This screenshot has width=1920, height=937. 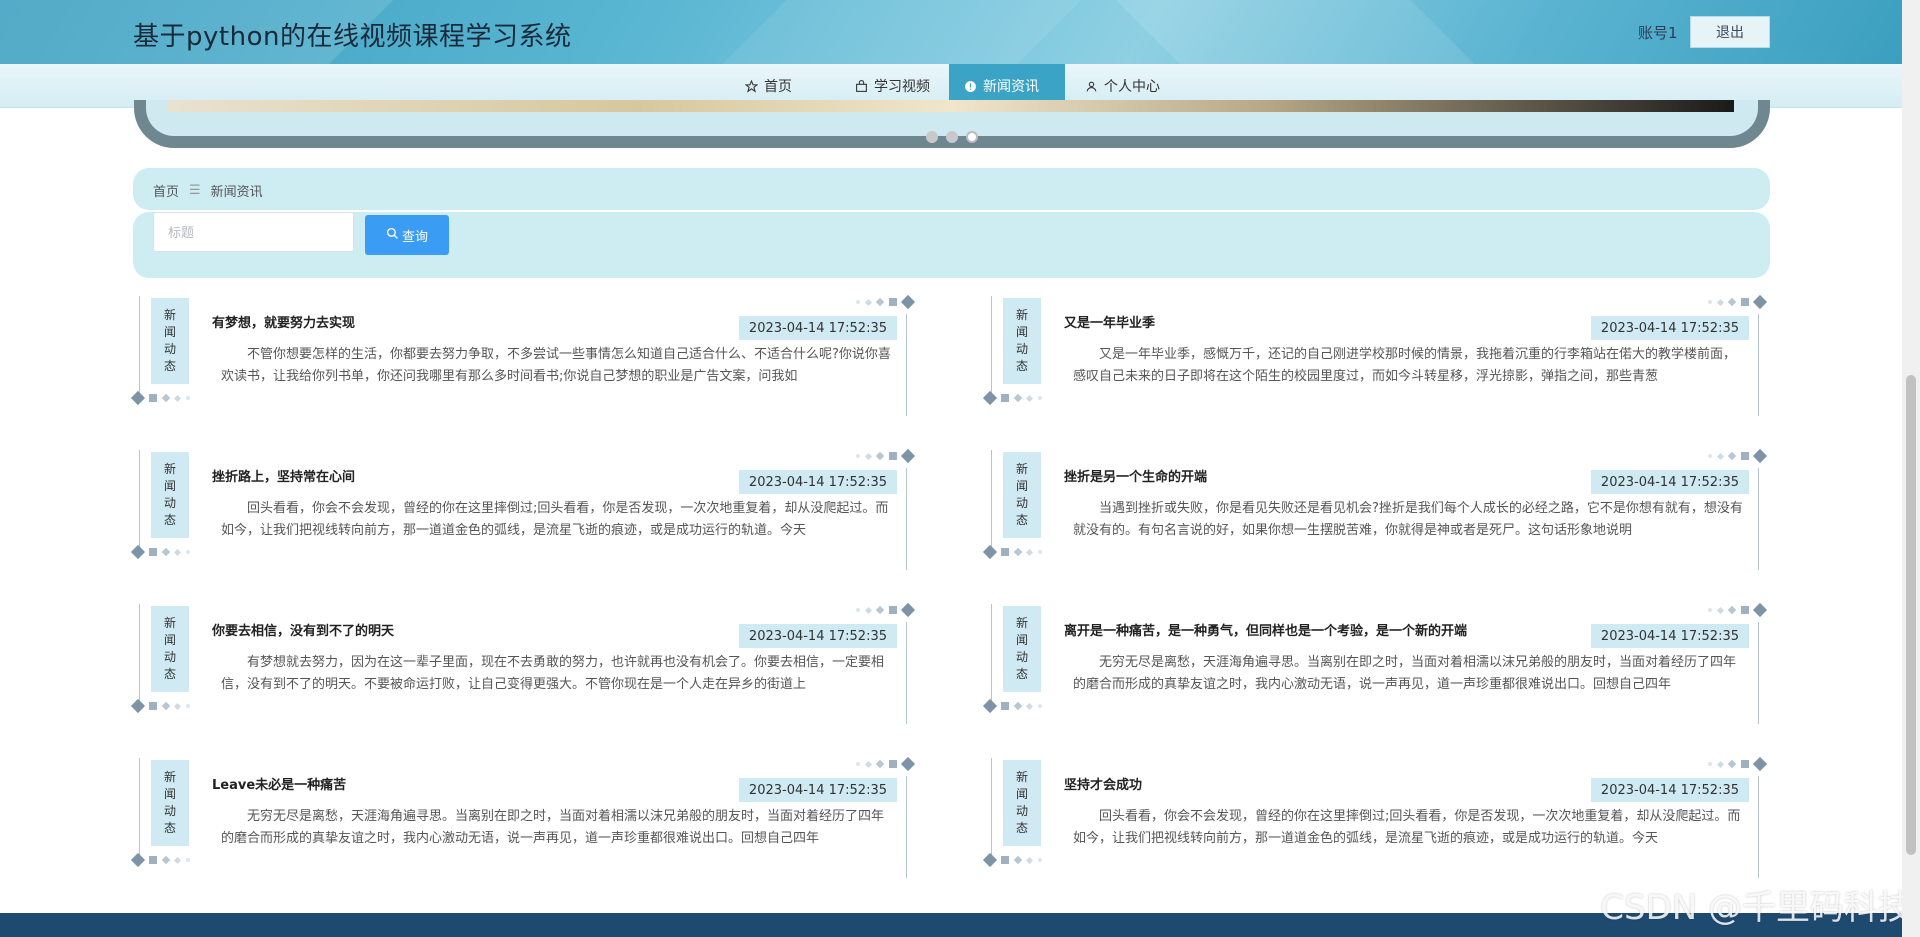 I want to click on search-button: 查询, so click(x=407, y=235).